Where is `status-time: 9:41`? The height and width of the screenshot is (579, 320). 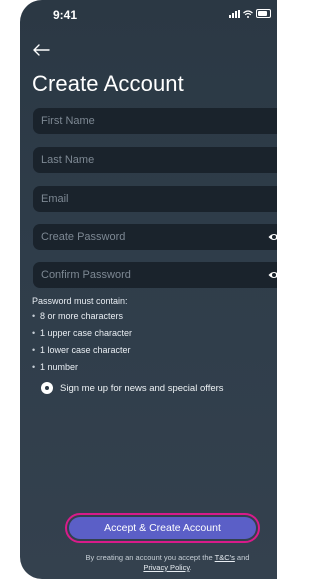
status-time: 9:41 is located at coordinates (65, 15).